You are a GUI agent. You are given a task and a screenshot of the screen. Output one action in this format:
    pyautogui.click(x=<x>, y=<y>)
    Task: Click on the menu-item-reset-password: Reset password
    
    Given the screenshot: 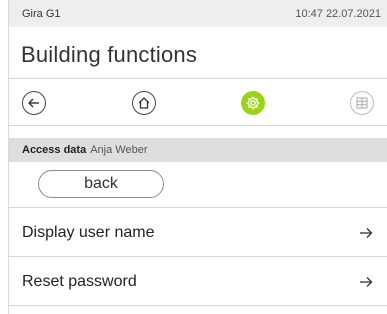 What is the action you would take?
    pyautogui.click(x=198, y=282)
    